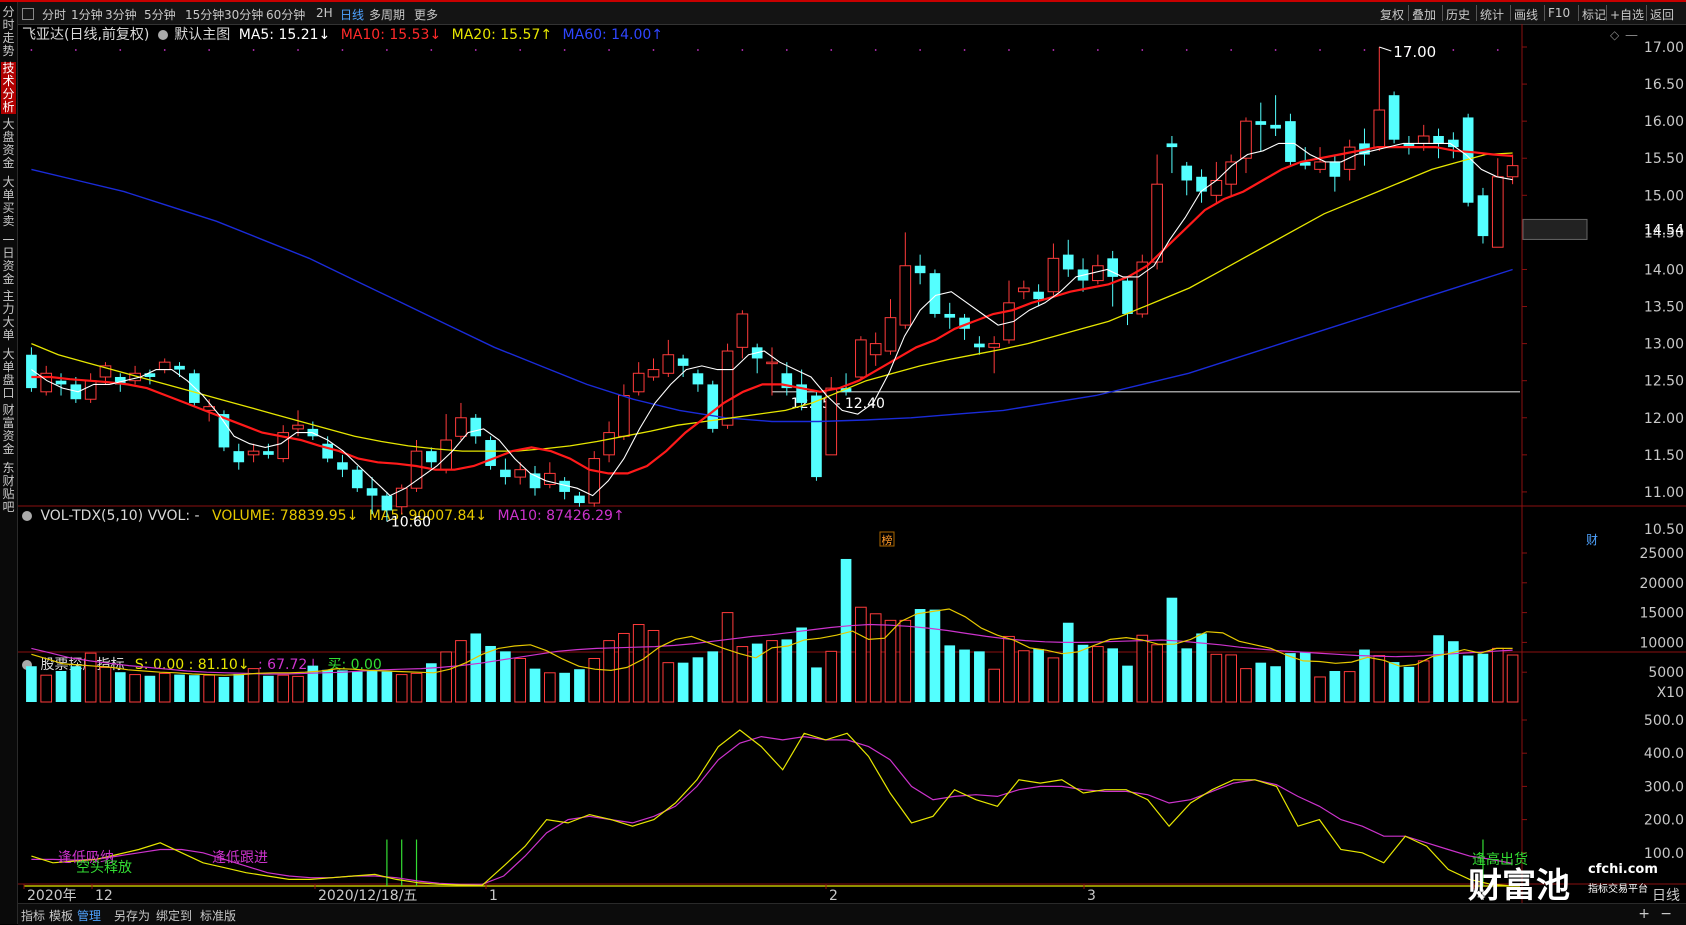 This screenshot has height=925, width=1686. What do you see at coordinates (1661, 584) in the screenshot?
I see `volume-tick-label: 20000` at bounding box center [1661, 584].